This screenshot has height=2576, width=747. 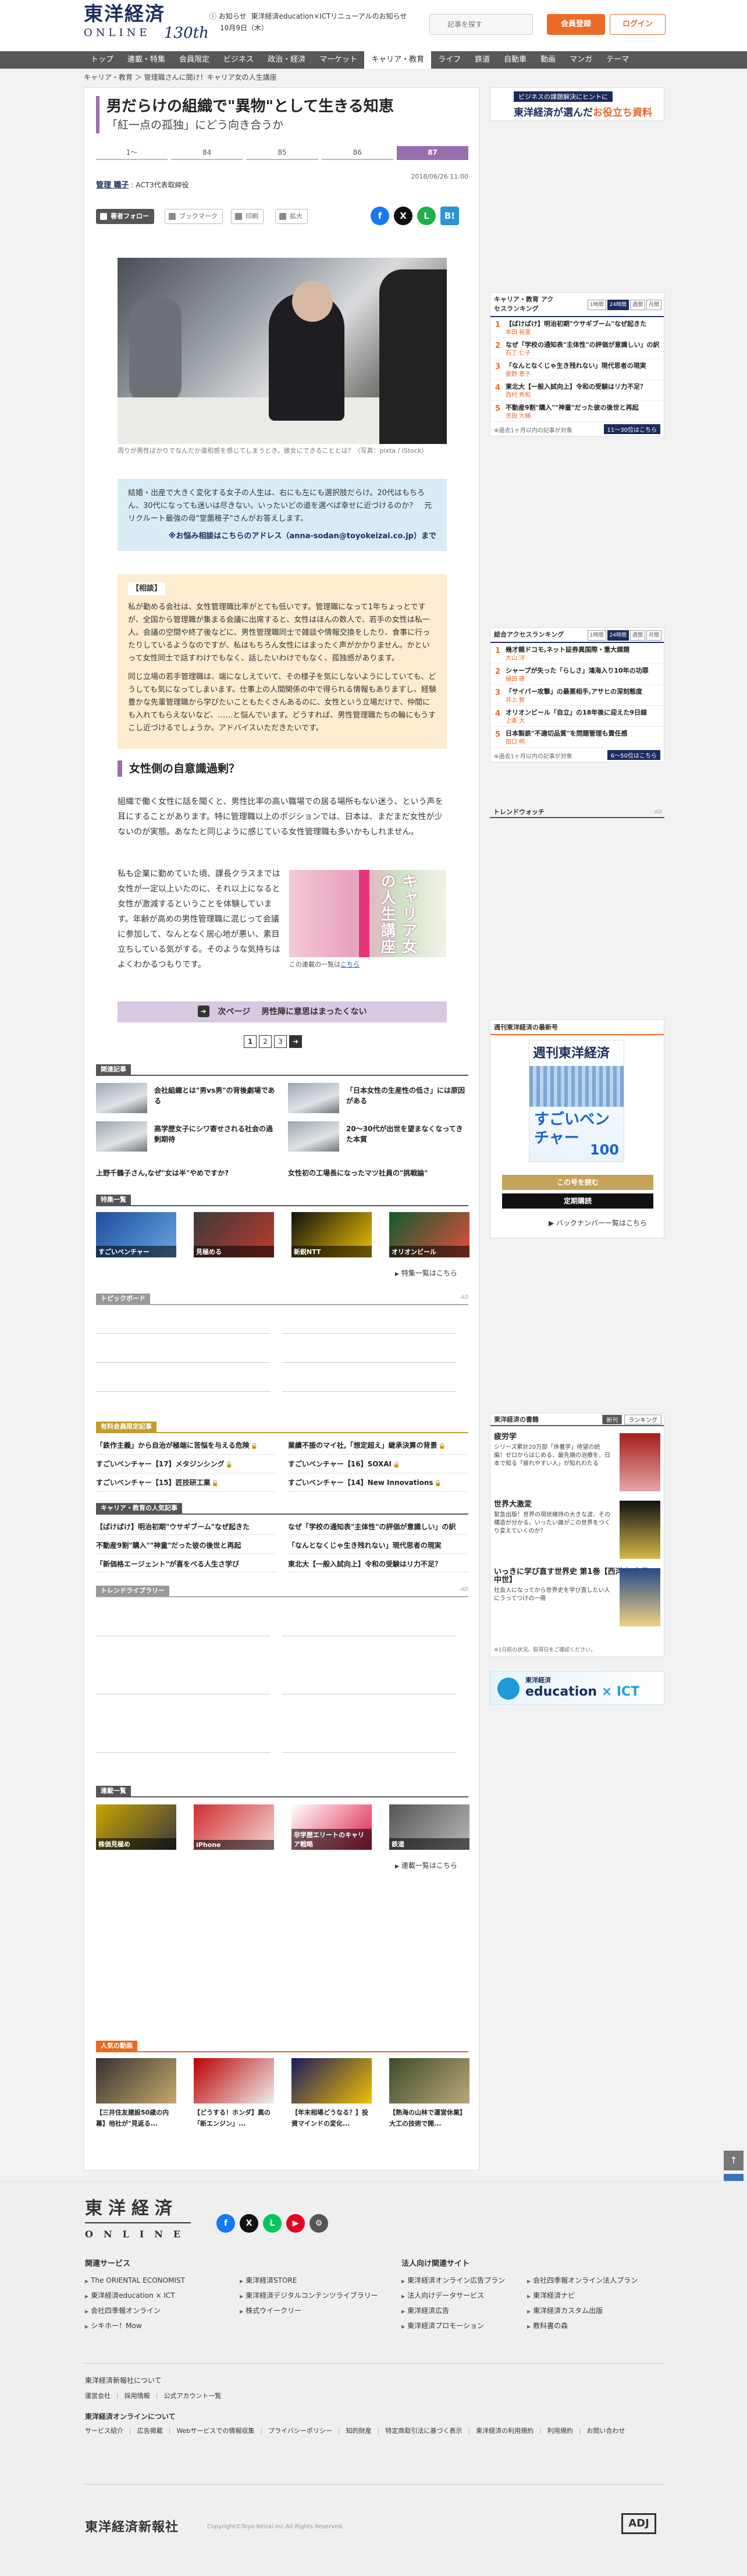 I want to click on career-item: なぜ「学校の通知表"主体性"の評価が意識しい」の訳, so click(x=378, y=1528).